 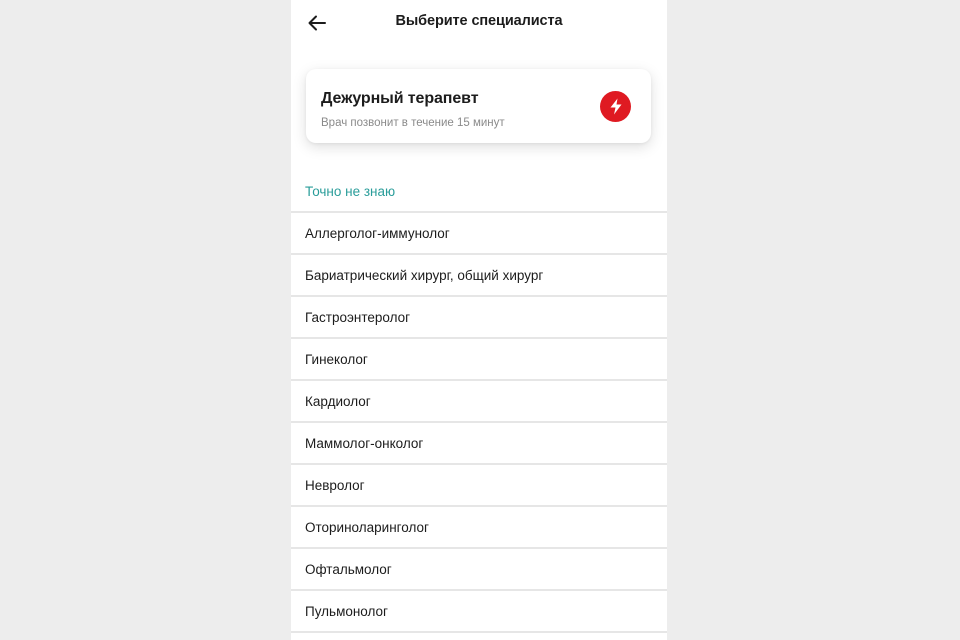 What do you see at coordinates (479, 528) in the screenshot?
I see `specialist-list-item: Оториноларинголог` at bounding box center [479, 528].